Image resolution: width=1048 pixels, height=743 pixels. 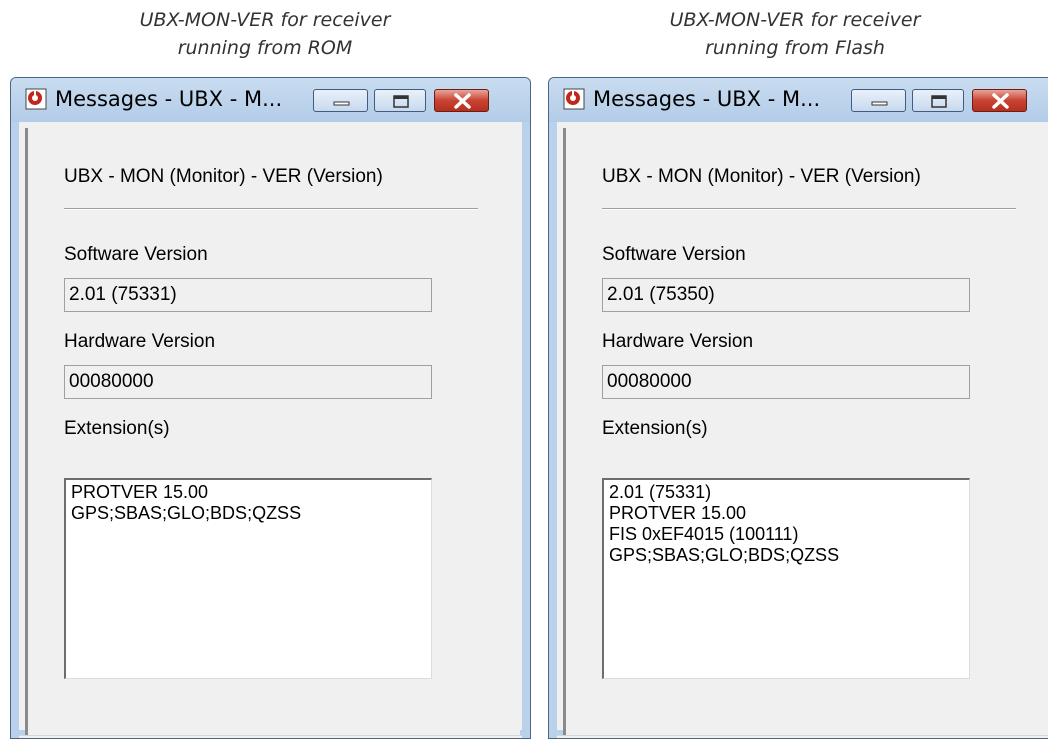 What do you see at coordinates (265, 48) in the screenshot?
I see `caption-rom-line-2: running from ROM` at bounding box center [265, 48].